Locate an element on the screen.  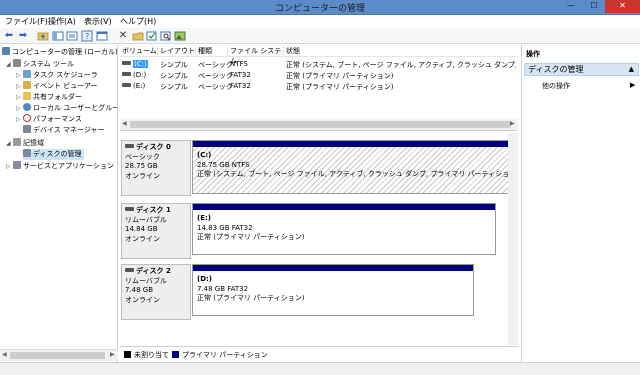
tree-item-shared-folders: ▷ 共有フォルダー is located at coordinates (49, 97).